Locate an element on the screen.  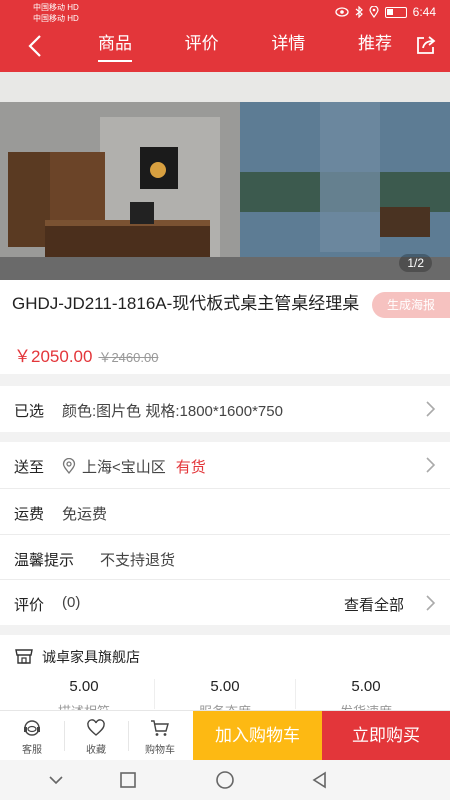
bluetooth-icon is located at coordinates (359, 12).